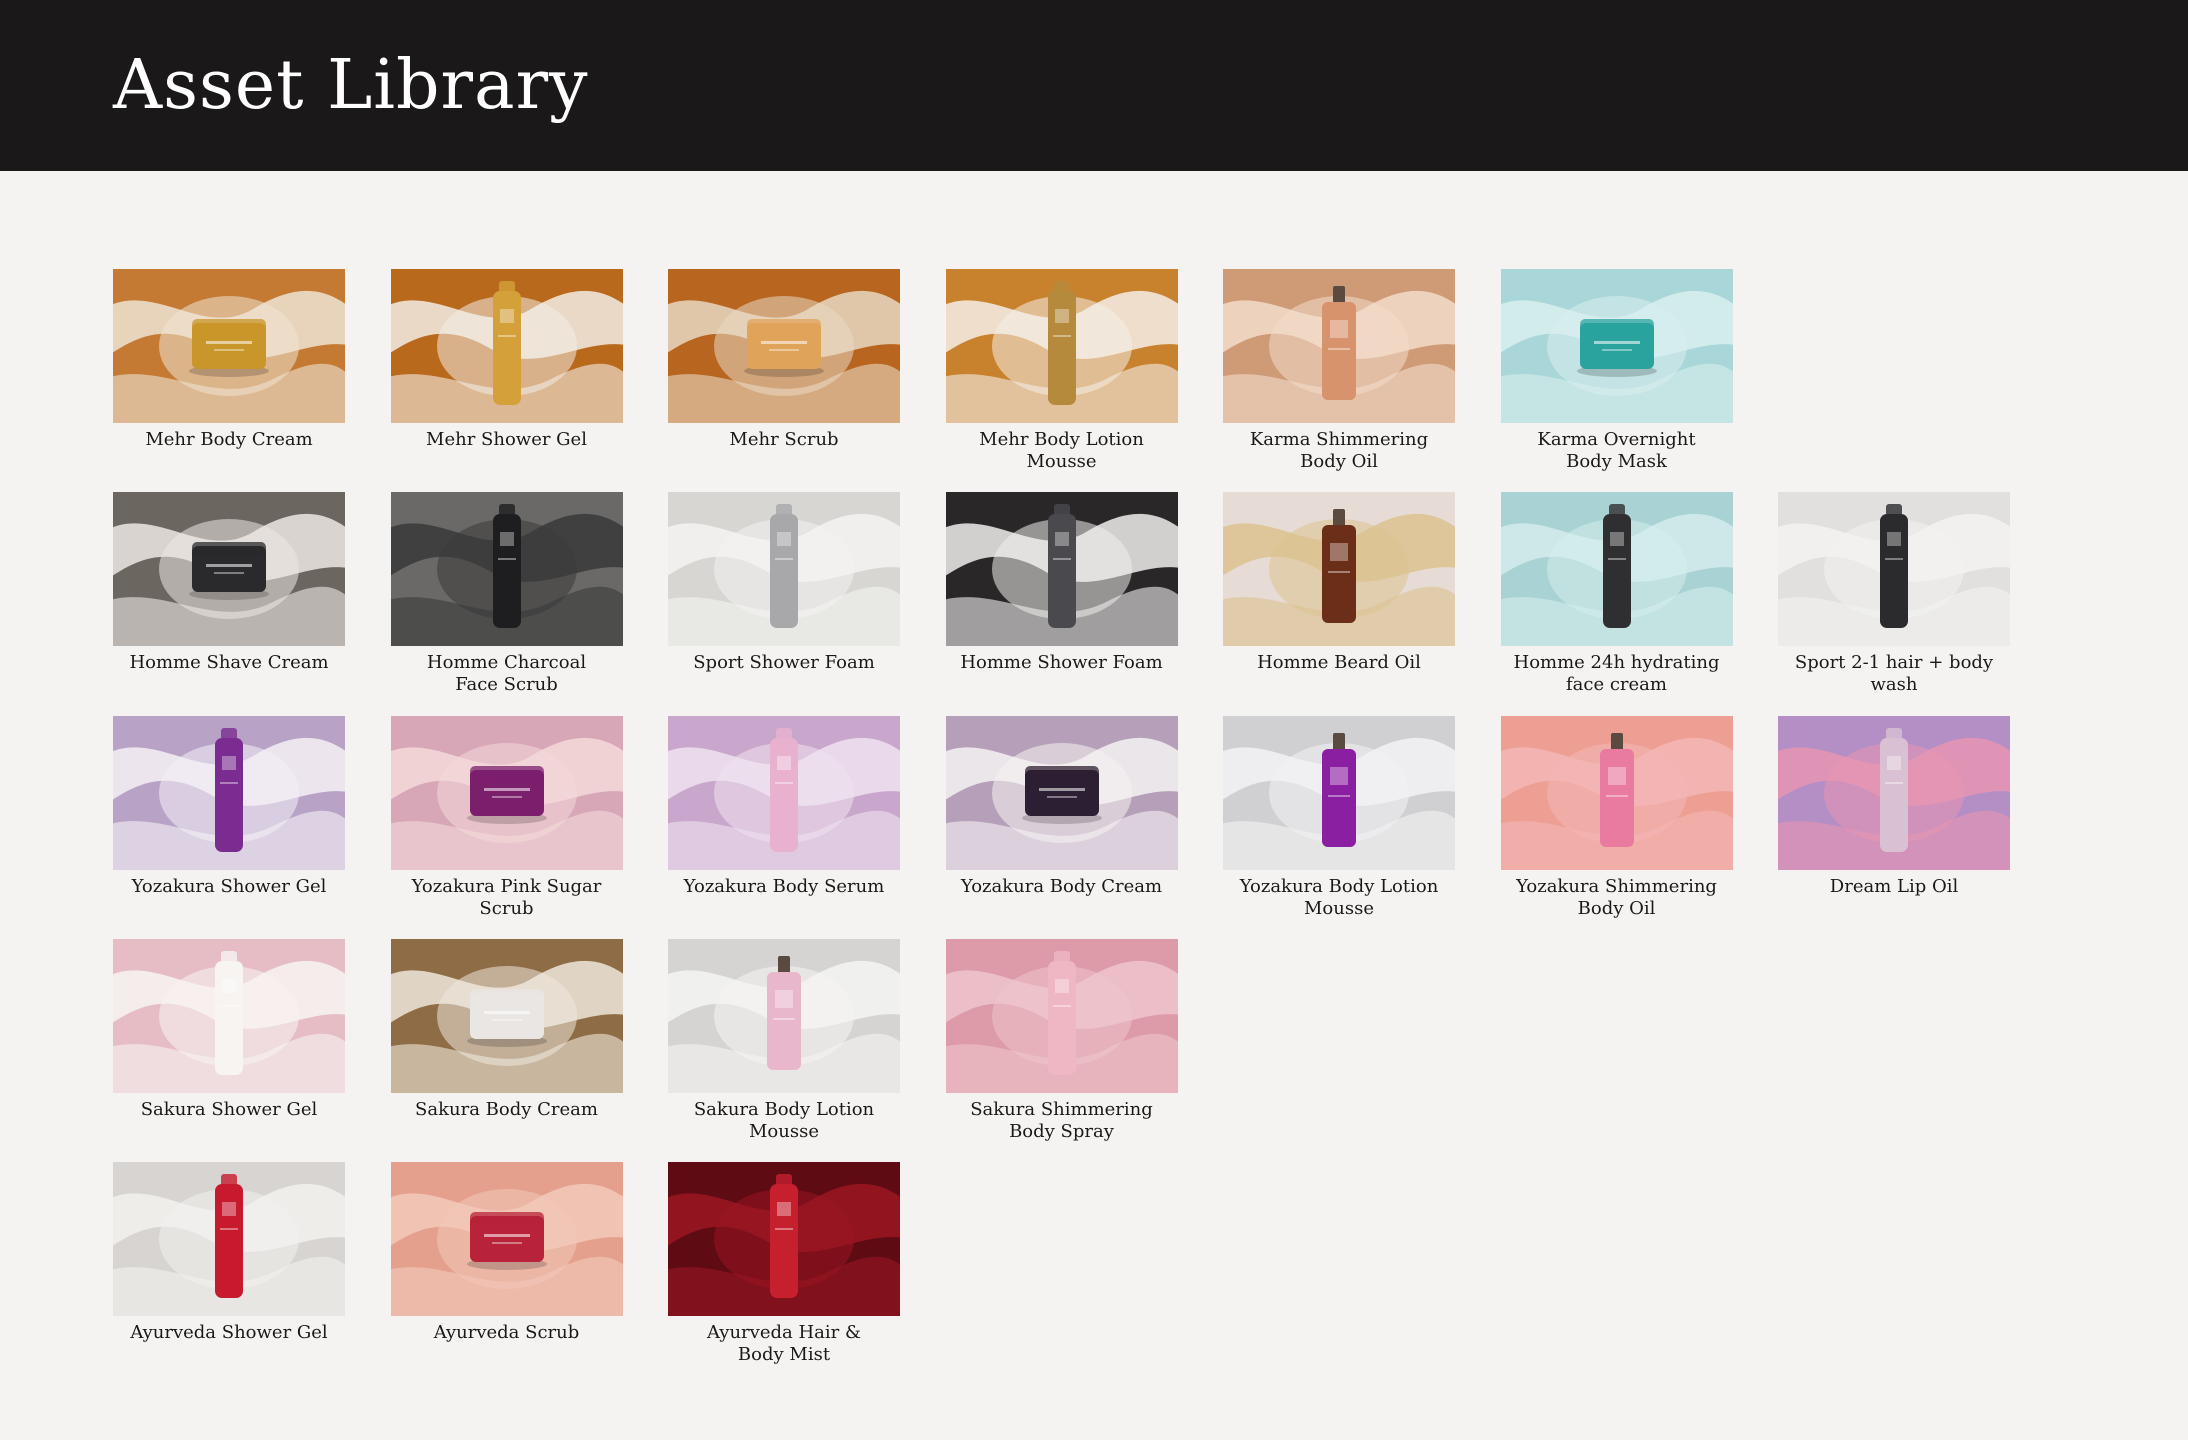 This screenshot has width=2188, height=1440. I want to click on asset-tile-8: Homme Charcoal Face Scrub, so click(506, 603).